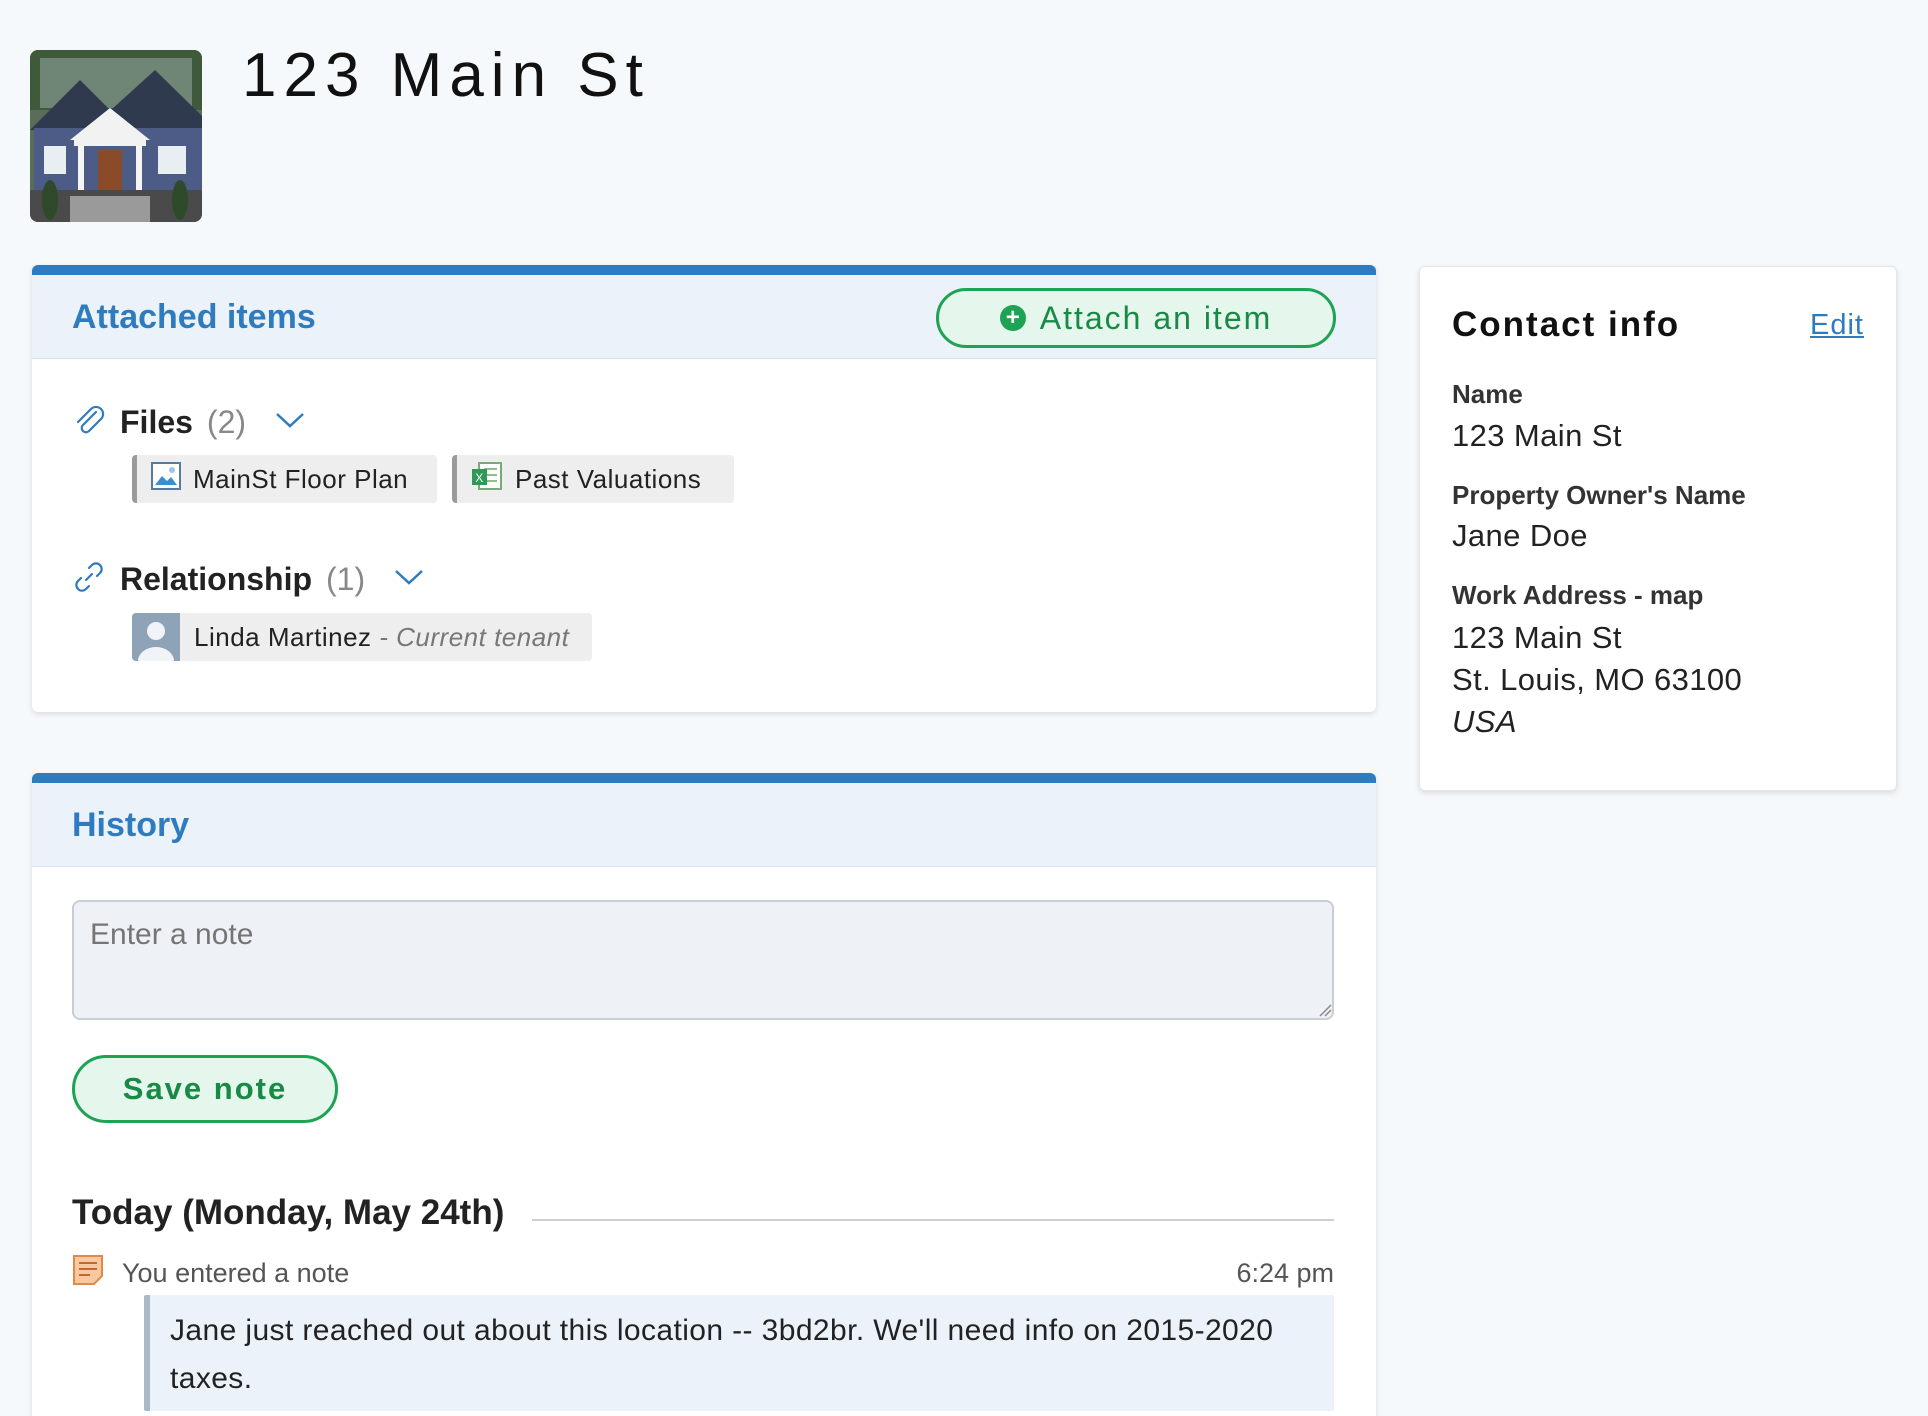 The width and height of the screenshot is (1928, 1416). I want to click on contact-info-title: Contact info, so click(1566, 324).